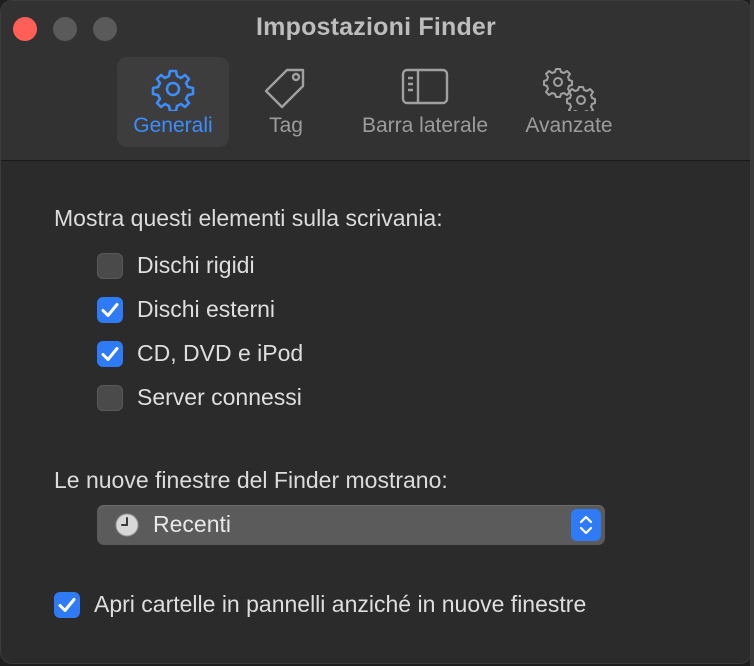  What do you see at coordinates (286, 125) in the screenshot?
I see `tab-label: Tag` at bounding box center [286, 125].